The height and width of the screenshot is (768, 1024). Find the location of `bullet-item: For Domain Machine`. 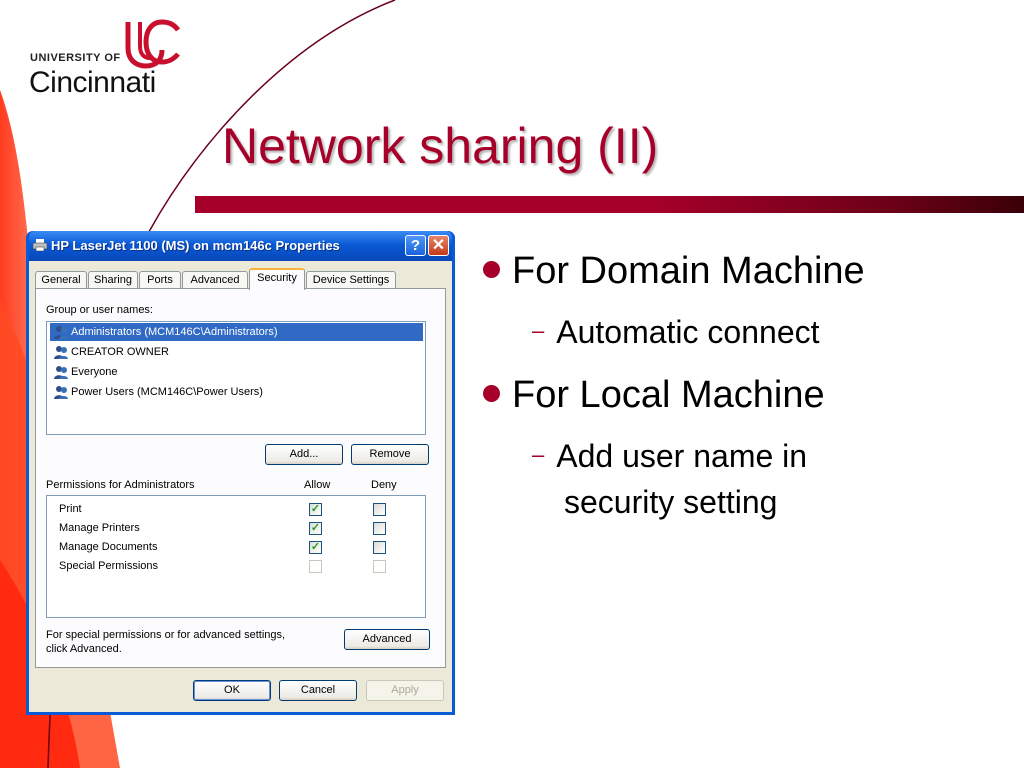

bullet-item: For Domain Machine is located at coordinates (672, 271).